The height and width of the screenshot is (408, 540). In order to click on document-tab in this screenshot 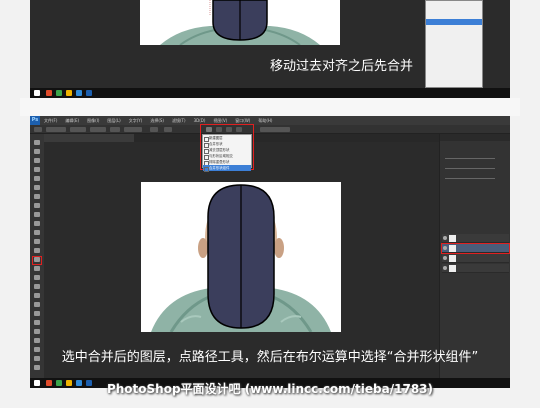, I will do `click(89, 138)`.